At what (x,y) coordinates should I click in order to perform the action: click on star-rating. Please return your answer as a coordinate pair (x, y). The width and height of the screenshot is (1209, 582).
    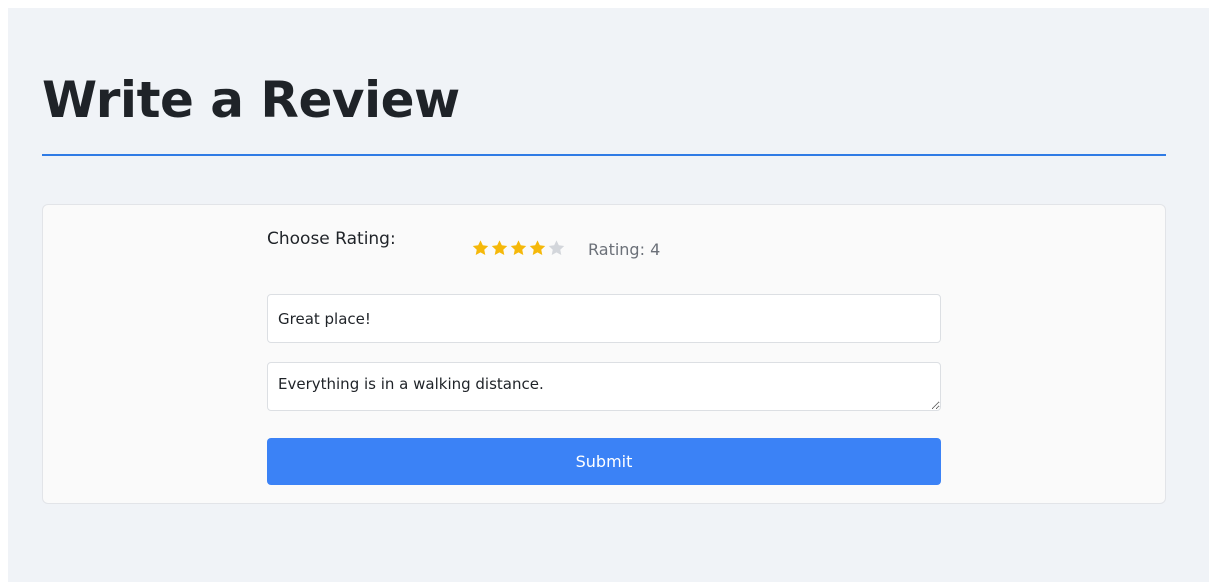
    Looking at the image, I should click on (518, 248).